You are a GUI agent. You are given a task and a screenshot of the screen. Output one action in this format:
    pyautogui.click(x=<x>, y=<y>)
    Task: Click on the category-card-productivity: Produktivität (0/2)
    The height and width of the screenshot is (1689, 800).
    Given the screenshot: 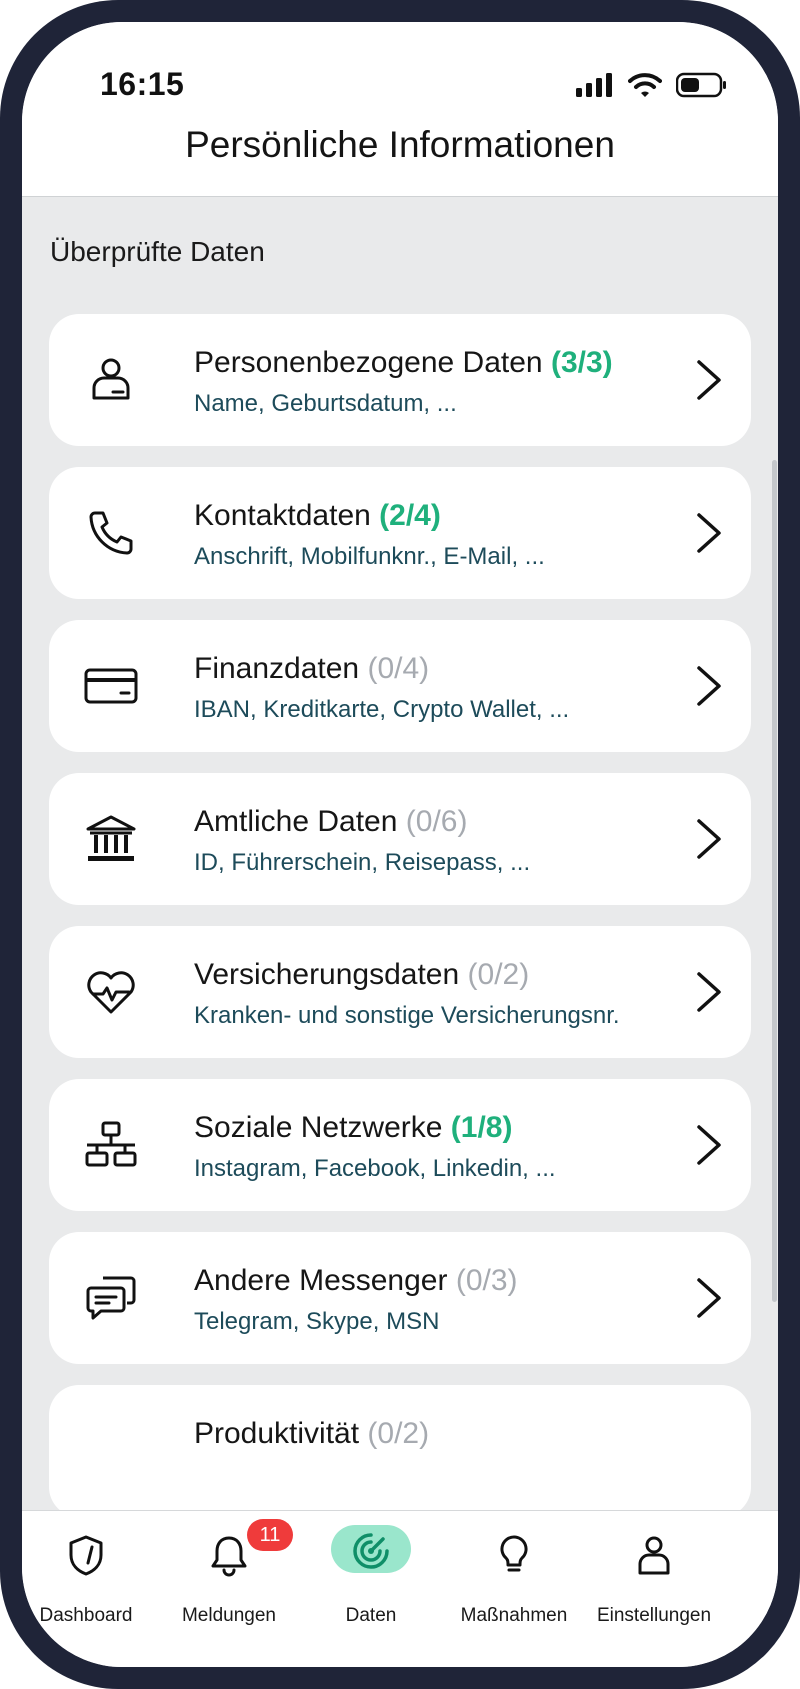 What is the action you would take?
    pyautogui.click(x=400, y=1451)
    